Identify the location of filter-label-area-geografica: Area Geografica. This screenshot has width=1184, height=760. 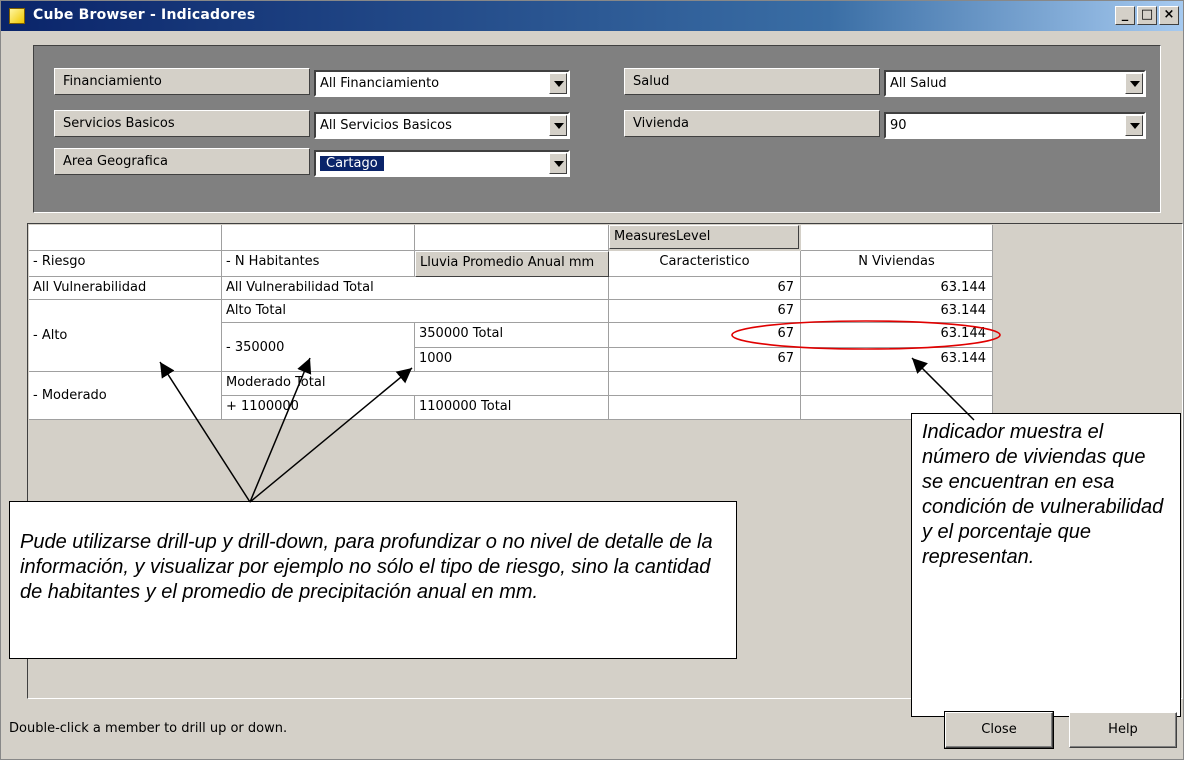
(182, 161).